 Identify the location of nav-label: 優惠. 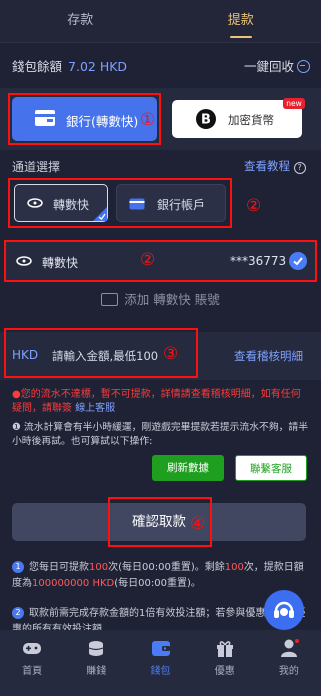
(224, 671).